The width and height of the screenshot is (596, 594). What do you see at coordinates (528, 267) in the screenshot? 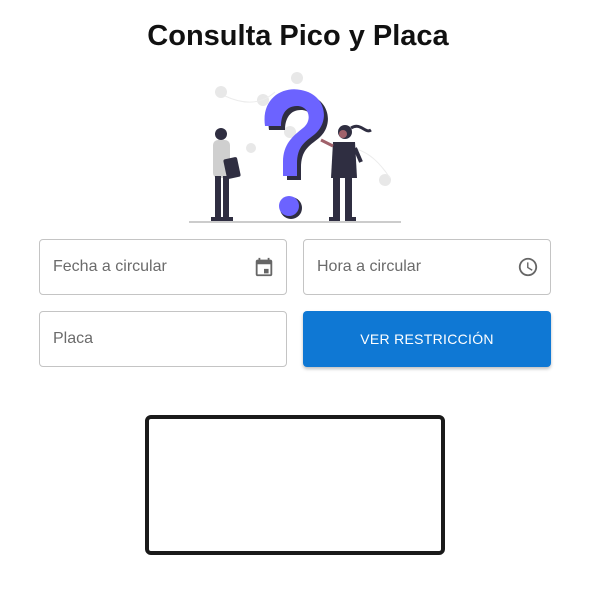
I see `clock-icon` at bounding box center [528, 267].